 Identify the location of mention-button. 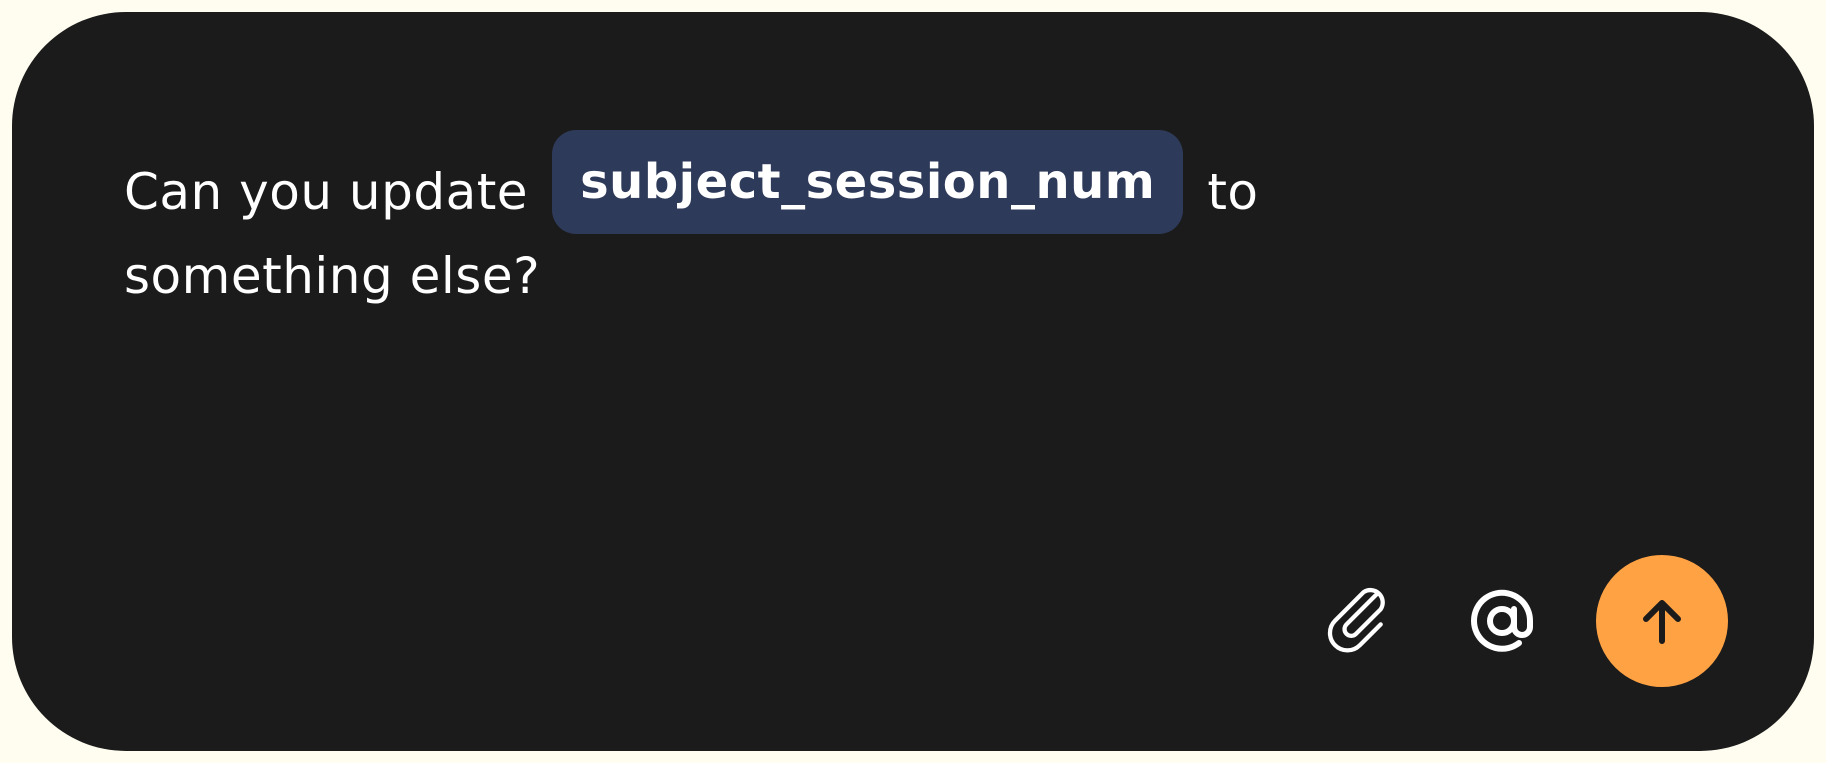
(1502, 621).